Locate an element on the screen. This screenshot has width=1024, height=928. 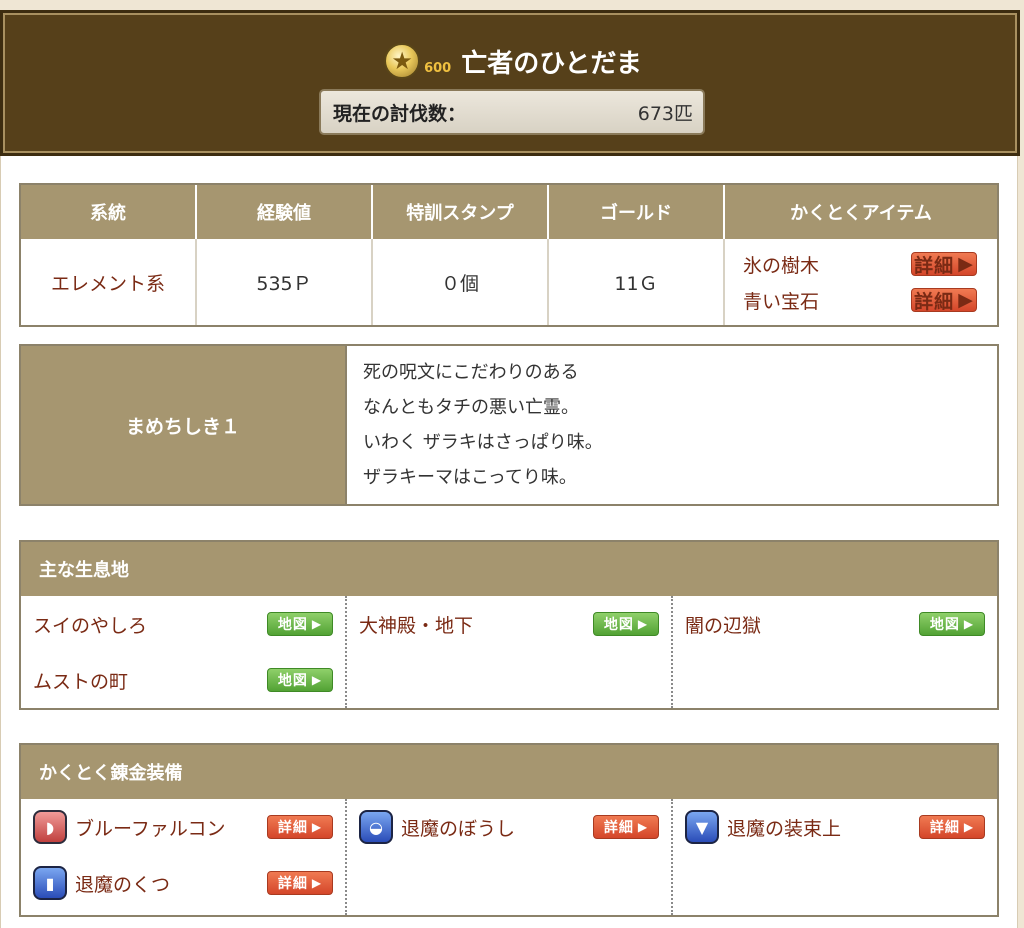
list-item: ▮ 退魔のくつ 詳細 ▶ is located at coordinates (183, 883).